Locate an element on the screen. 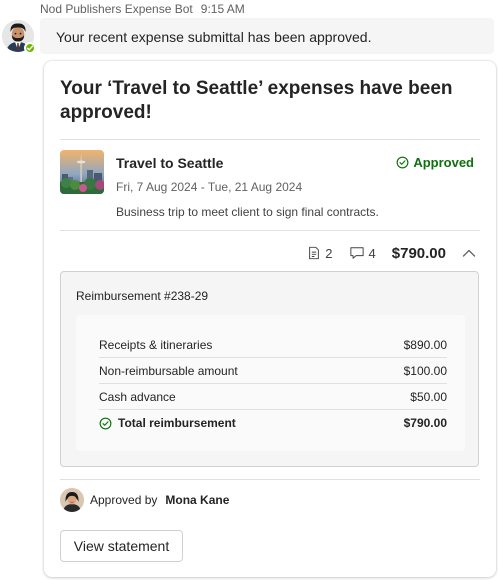 The height and width of the screenshot is (580, 498). message-time: 9:15 AM is located at coordinates (222, 9).